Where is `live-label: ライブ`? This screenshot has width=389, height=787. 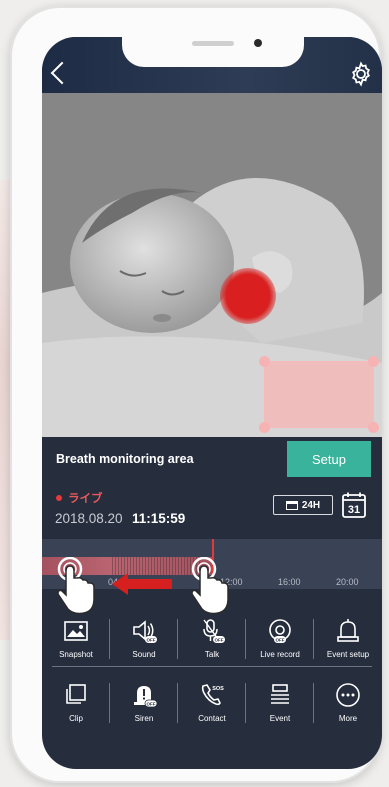
live-label: ライブ is located at coordinates (85, 499).